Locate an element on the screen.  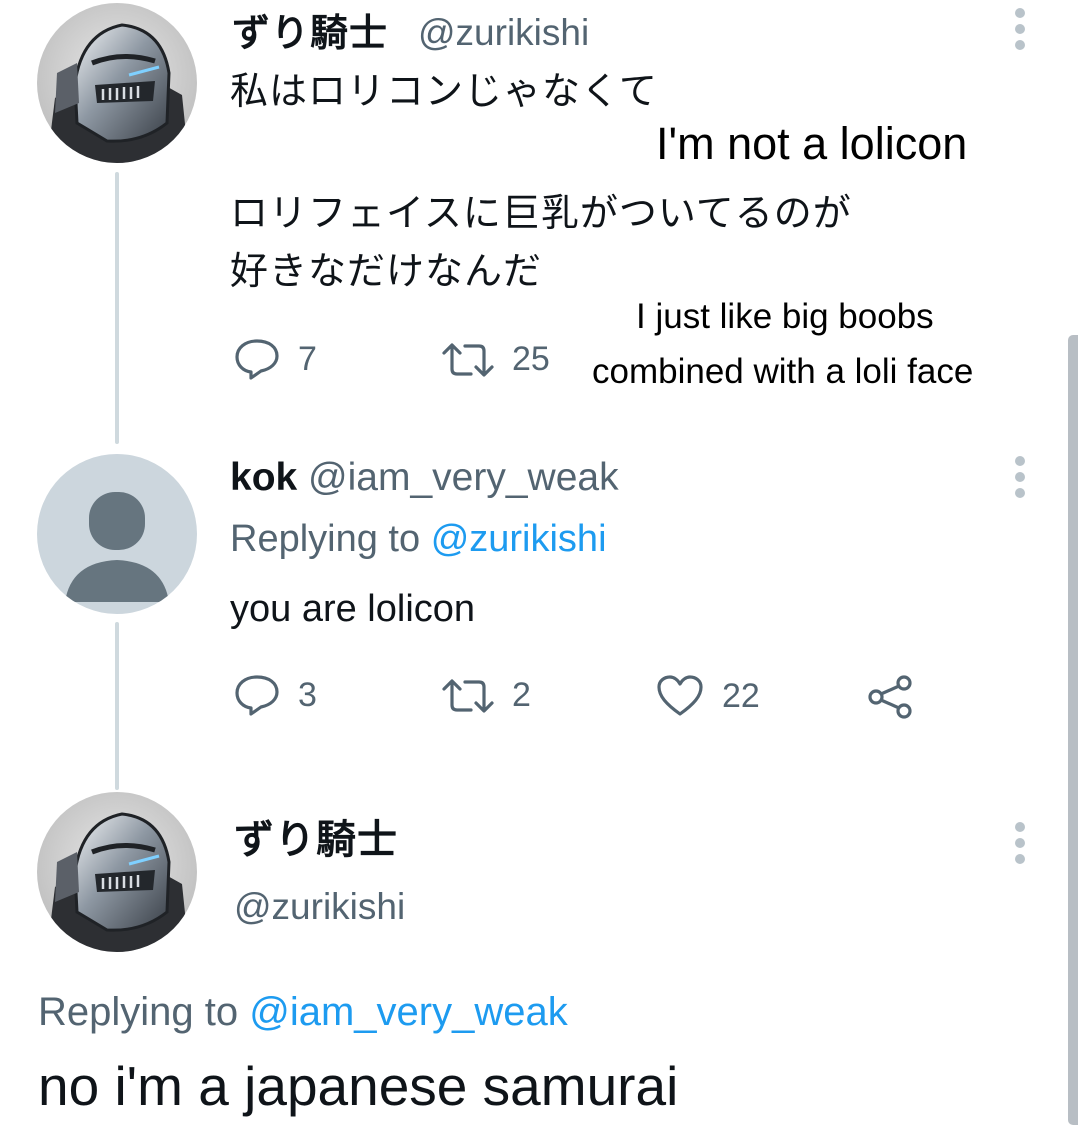
tweet1-translation-overlay-2a: I just like big boobs is located at coordinates (785, 316).